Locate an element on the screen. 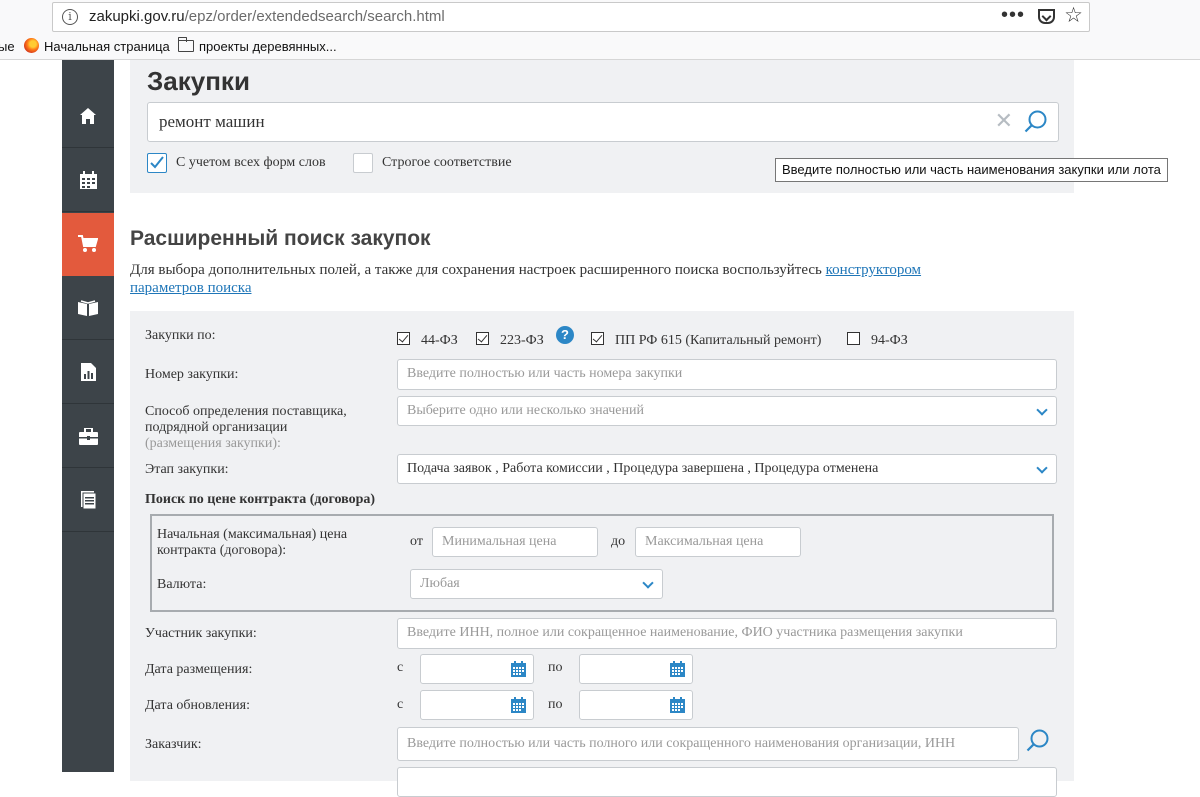 This screenshot has height=797, width=1200. law-94-label: 94-ФЗ is located at coordinates (889, 340).